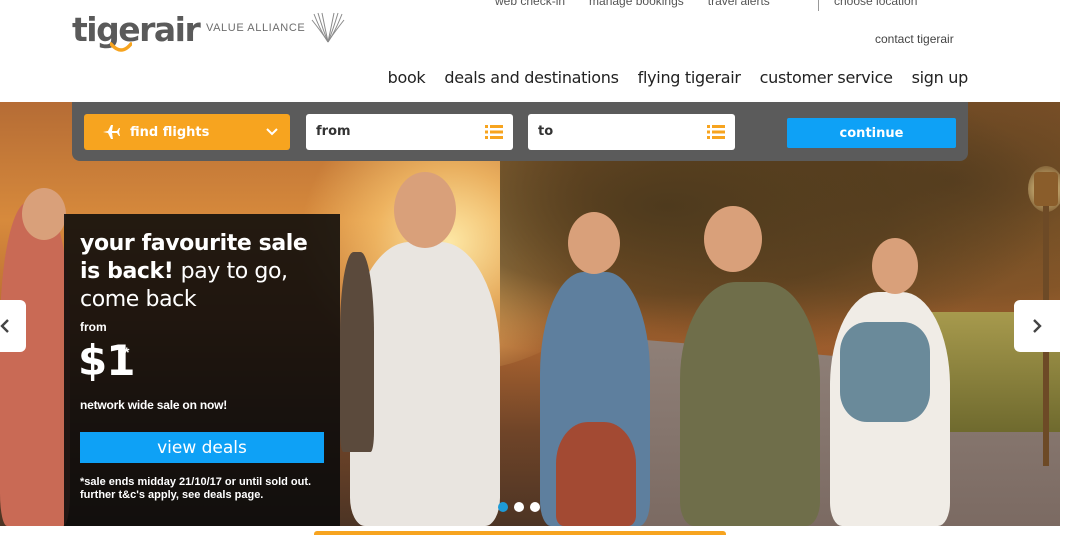  What do you see at coordinates (871, 133) in the screenshot?
I see `continue-button: continue` at bounding box center [871, 133].